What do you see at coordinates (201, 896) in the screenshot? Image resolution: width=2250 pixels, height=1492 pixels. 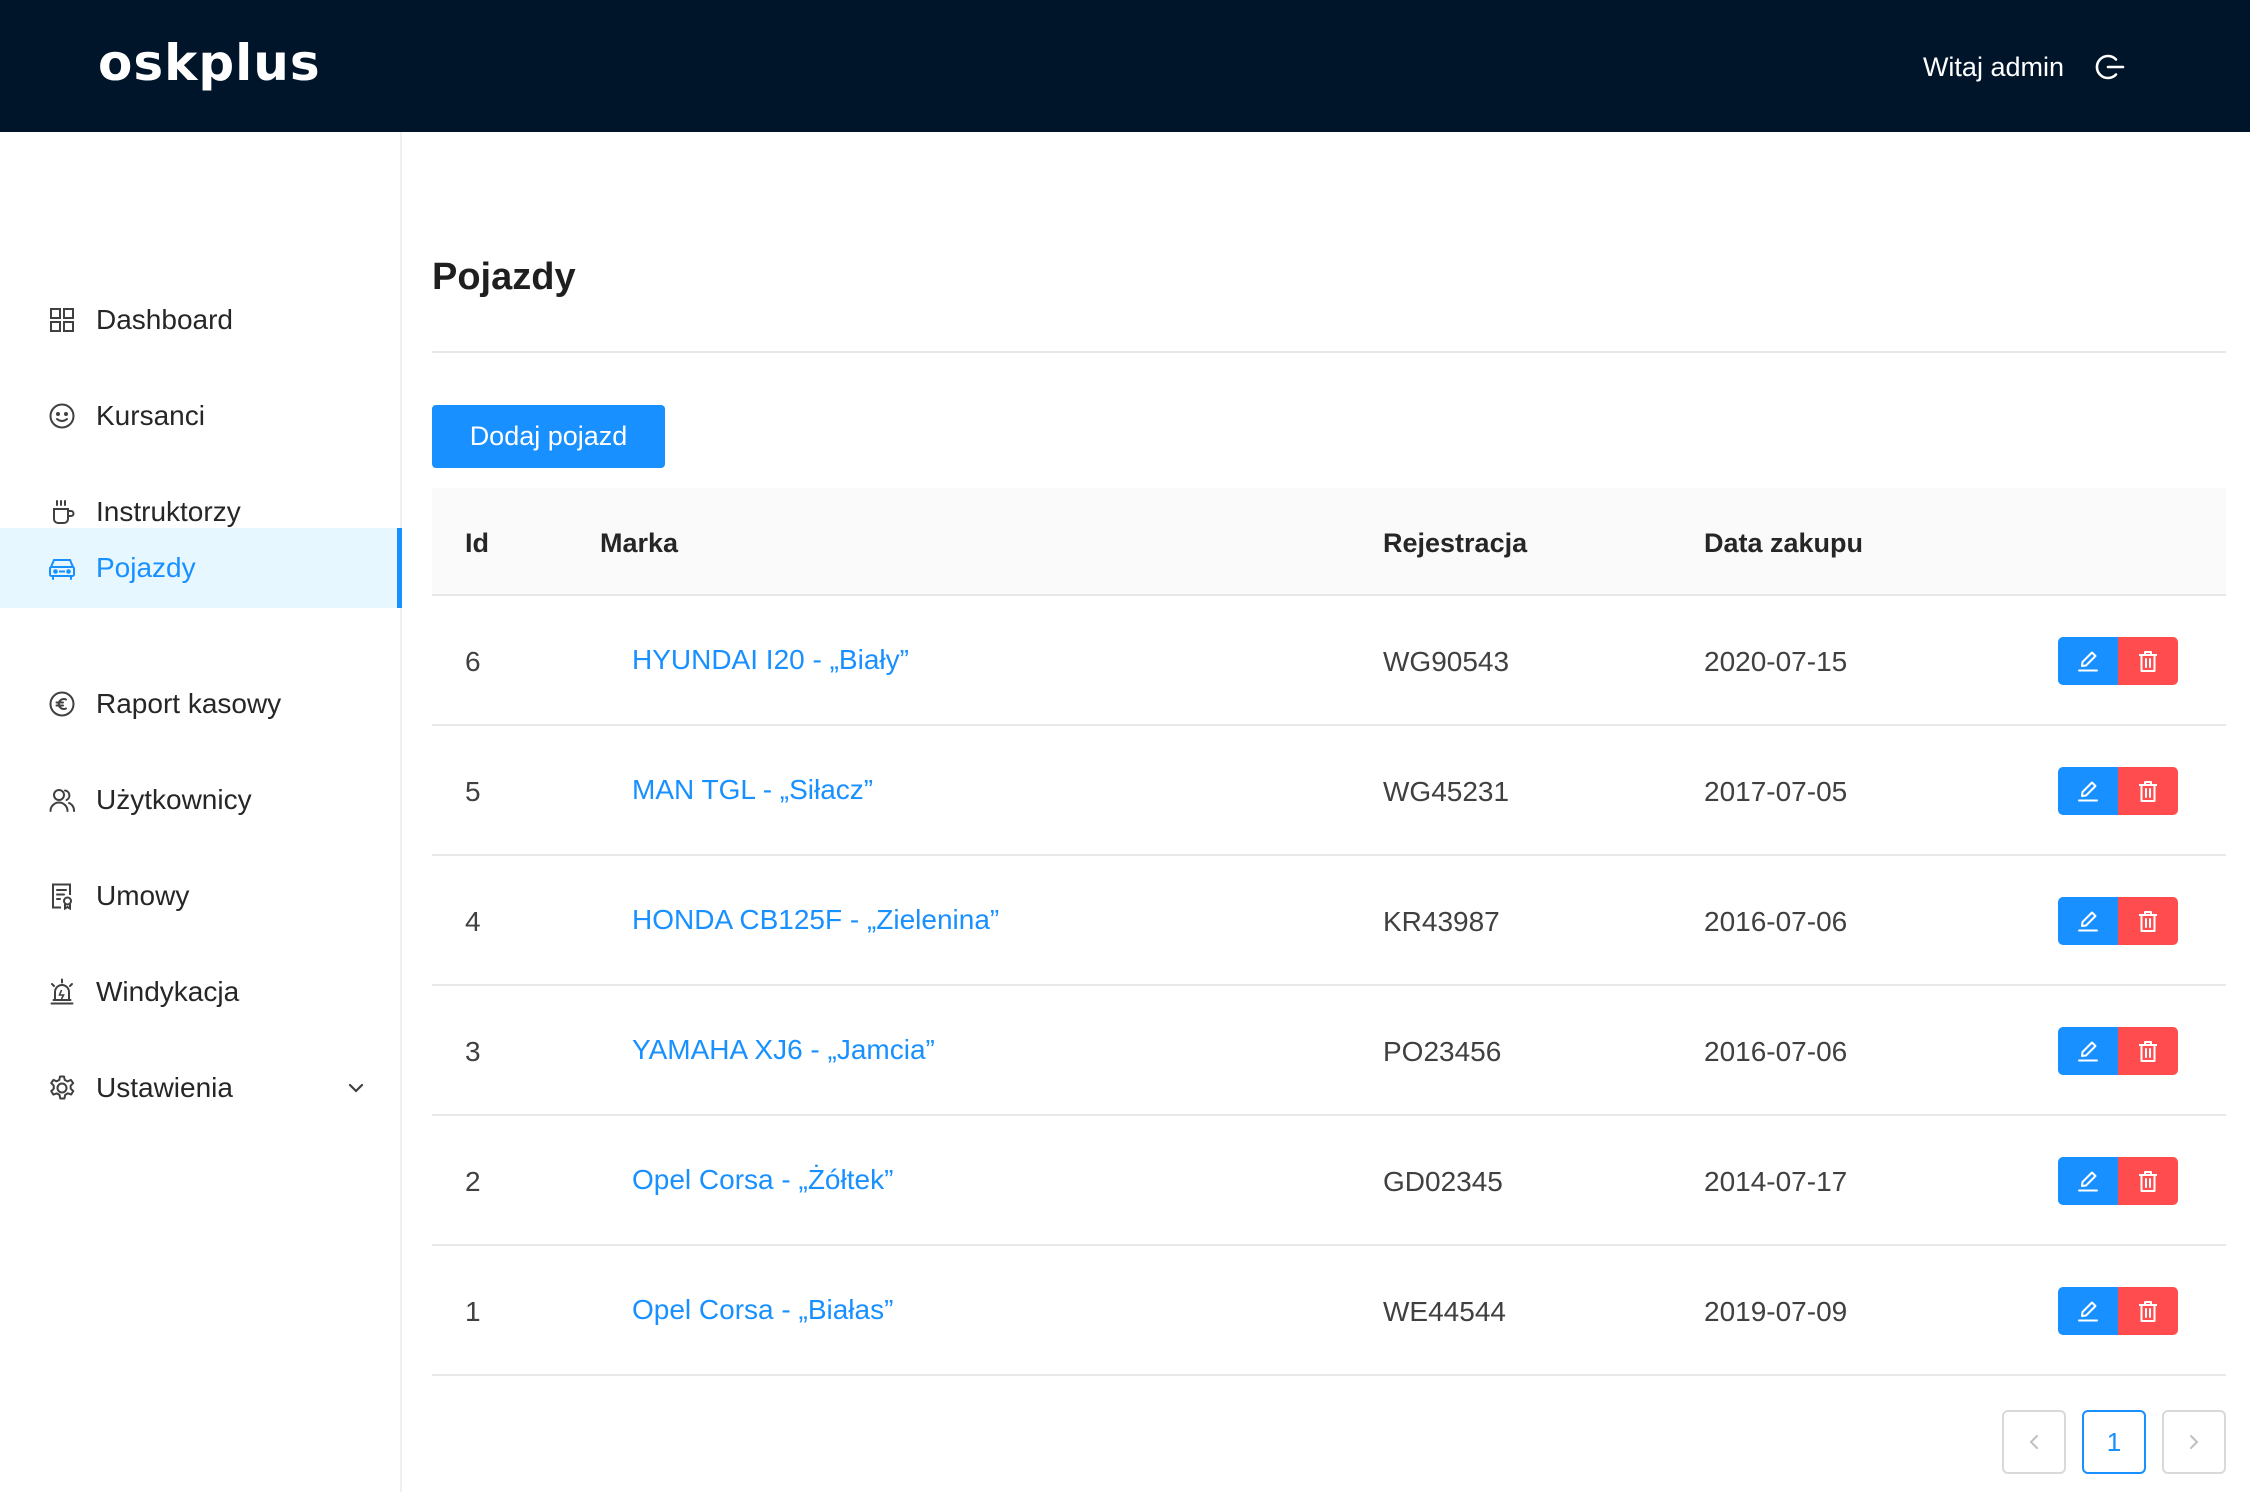 I see `sidebar-item-umowy: Umowy` at bounding box center [201, 896].